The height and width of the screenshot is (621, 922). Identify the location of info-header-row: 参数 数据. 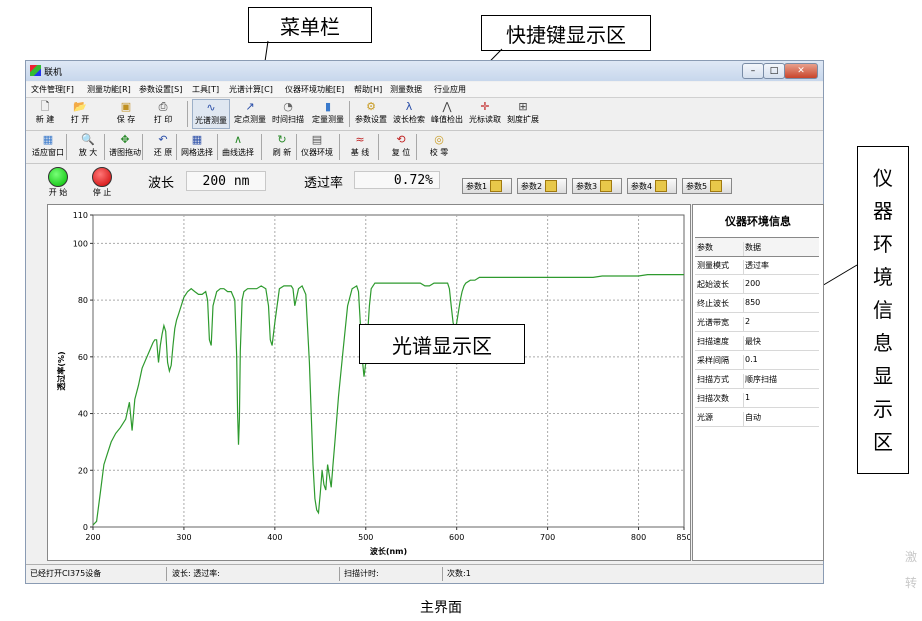
(757, 247).